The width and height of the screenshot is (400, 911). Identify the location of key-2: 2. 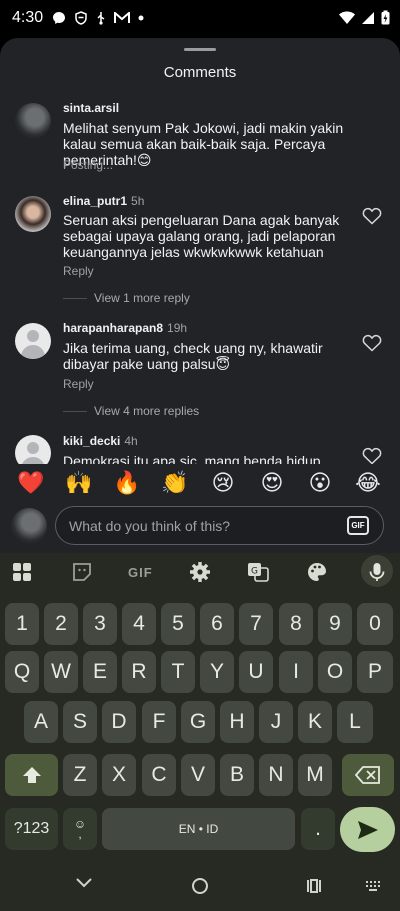
(61, 624).